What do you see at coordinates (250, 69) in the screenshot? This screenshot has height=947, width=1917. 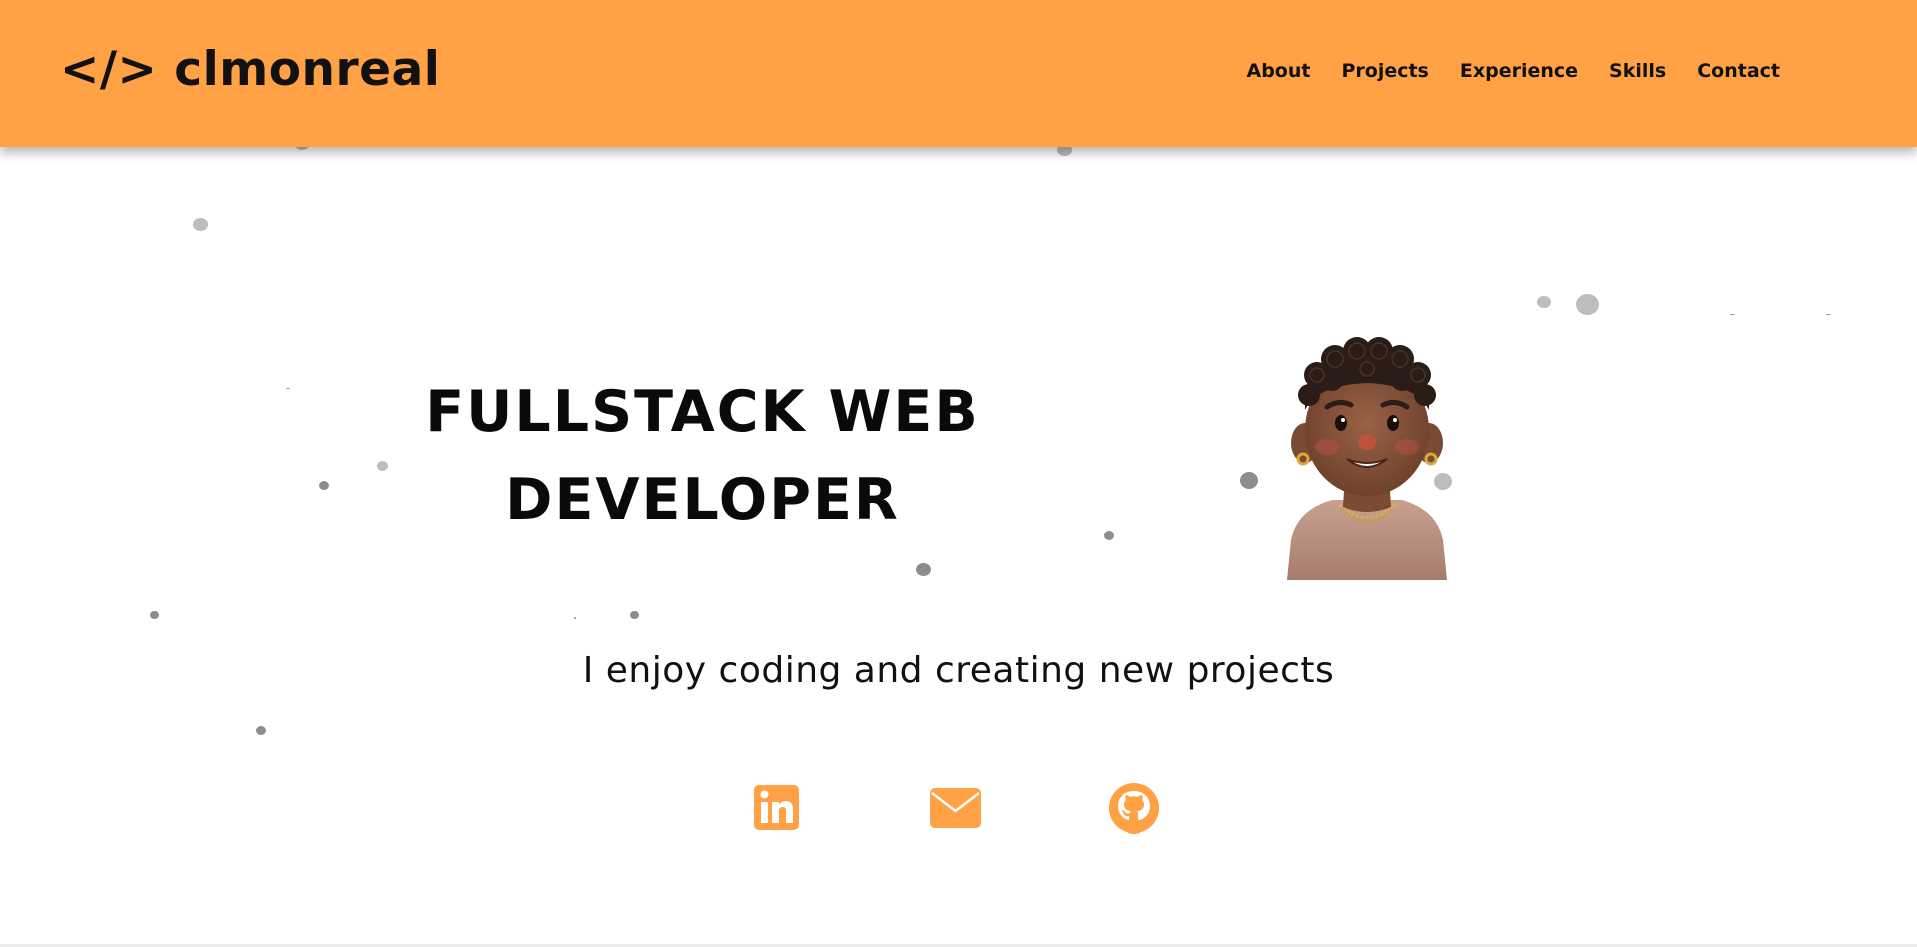 I see `site-logo: </> clmonreal` at bounding box center [250, 69].